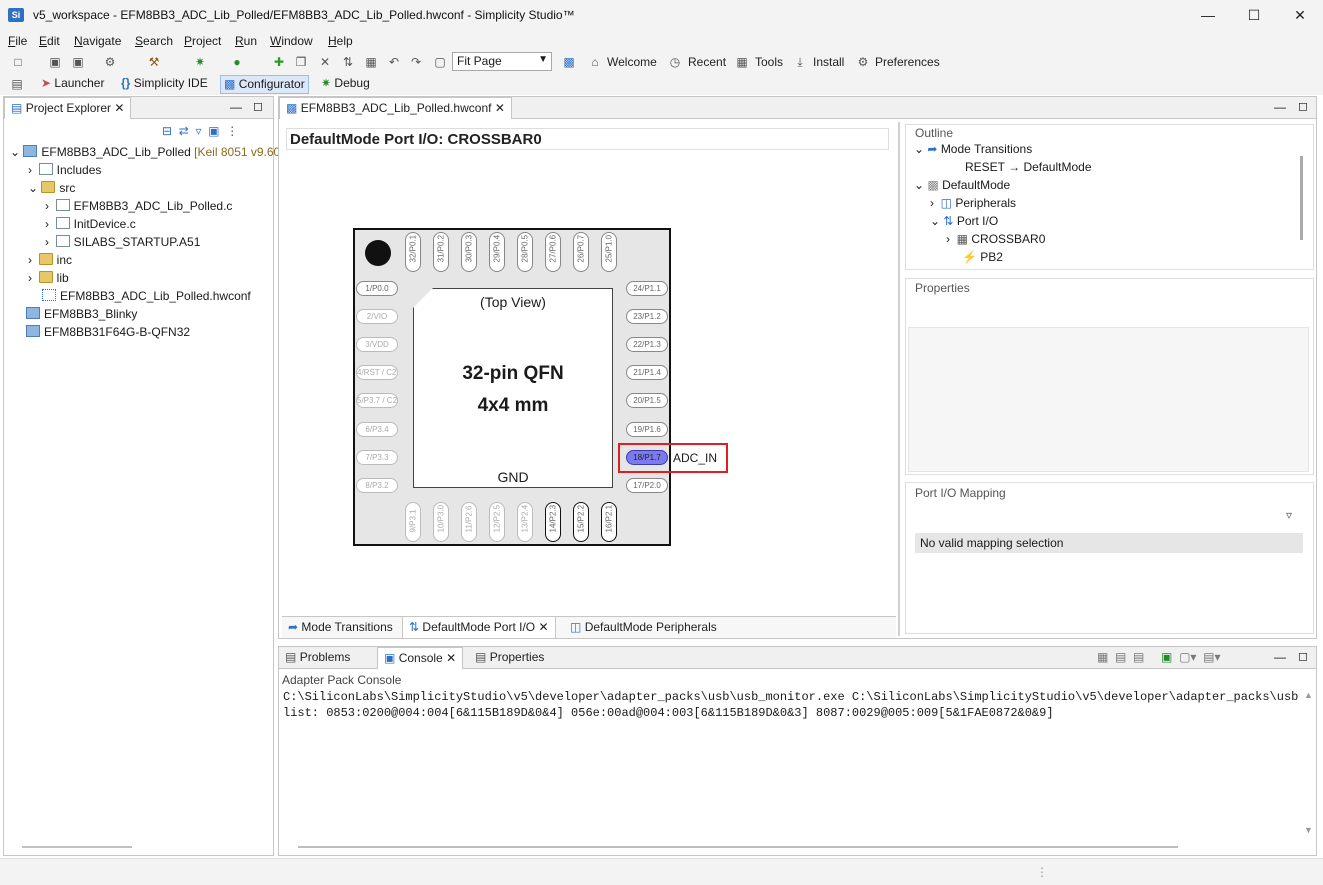  Describe the element at coordinates (154, 41) in the screenshot. I see `menu-search: Search` at that location.